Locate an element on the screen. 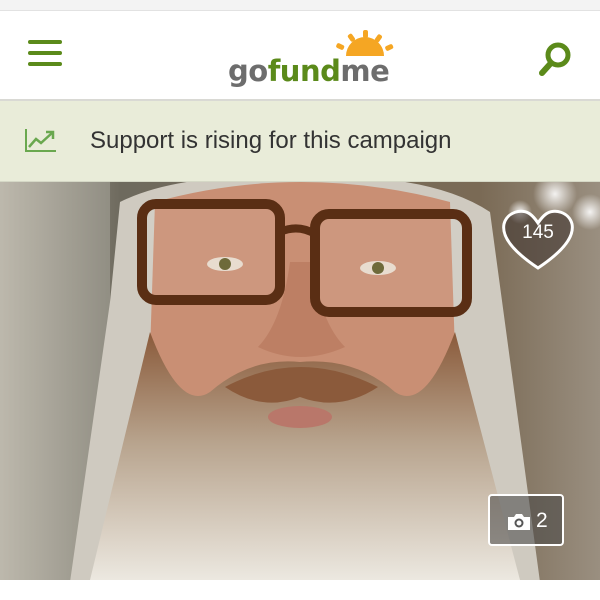  search-button is located at coordinates (556, 60).